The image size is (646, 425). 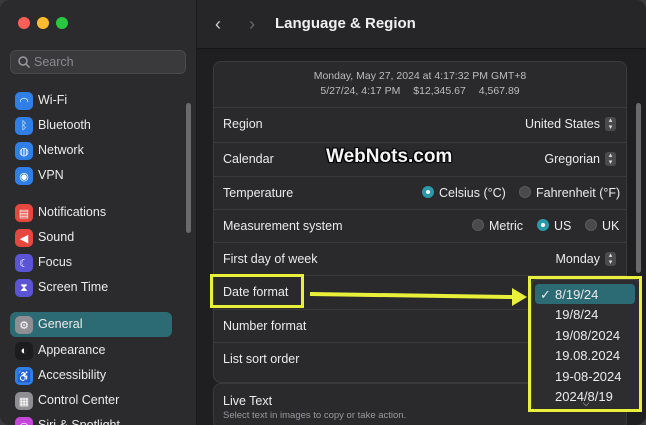 I want to click on sidebar-item-focus: ☾ Focus, so click(x=91, y=262).